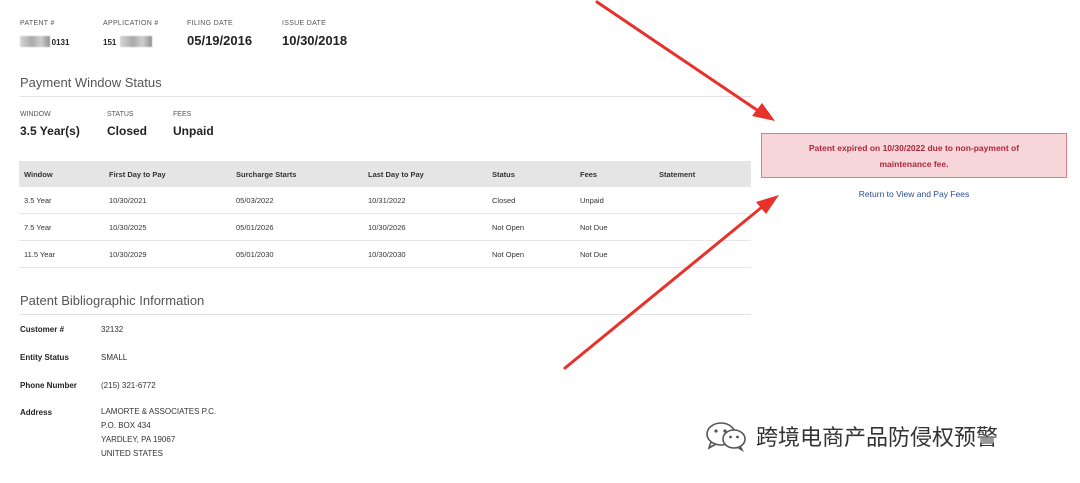 Image resolution: width=1080 pixels, height=483 pixels. I want to click on filing-date-label: FILING DATE, so click(210, 23).